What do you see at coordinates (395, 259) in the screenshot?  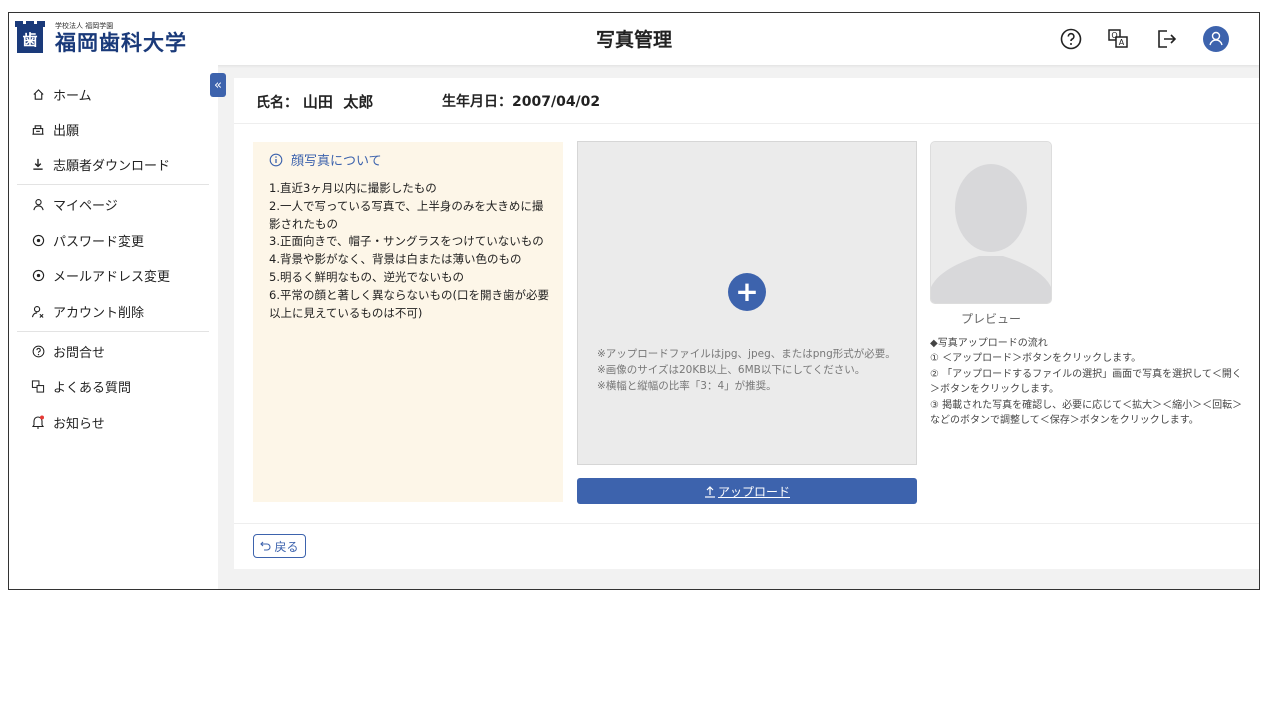 I see `list-item: 4.背景や影がなく、背景は白または薄い色のもの` at bounding box center [395, 259].